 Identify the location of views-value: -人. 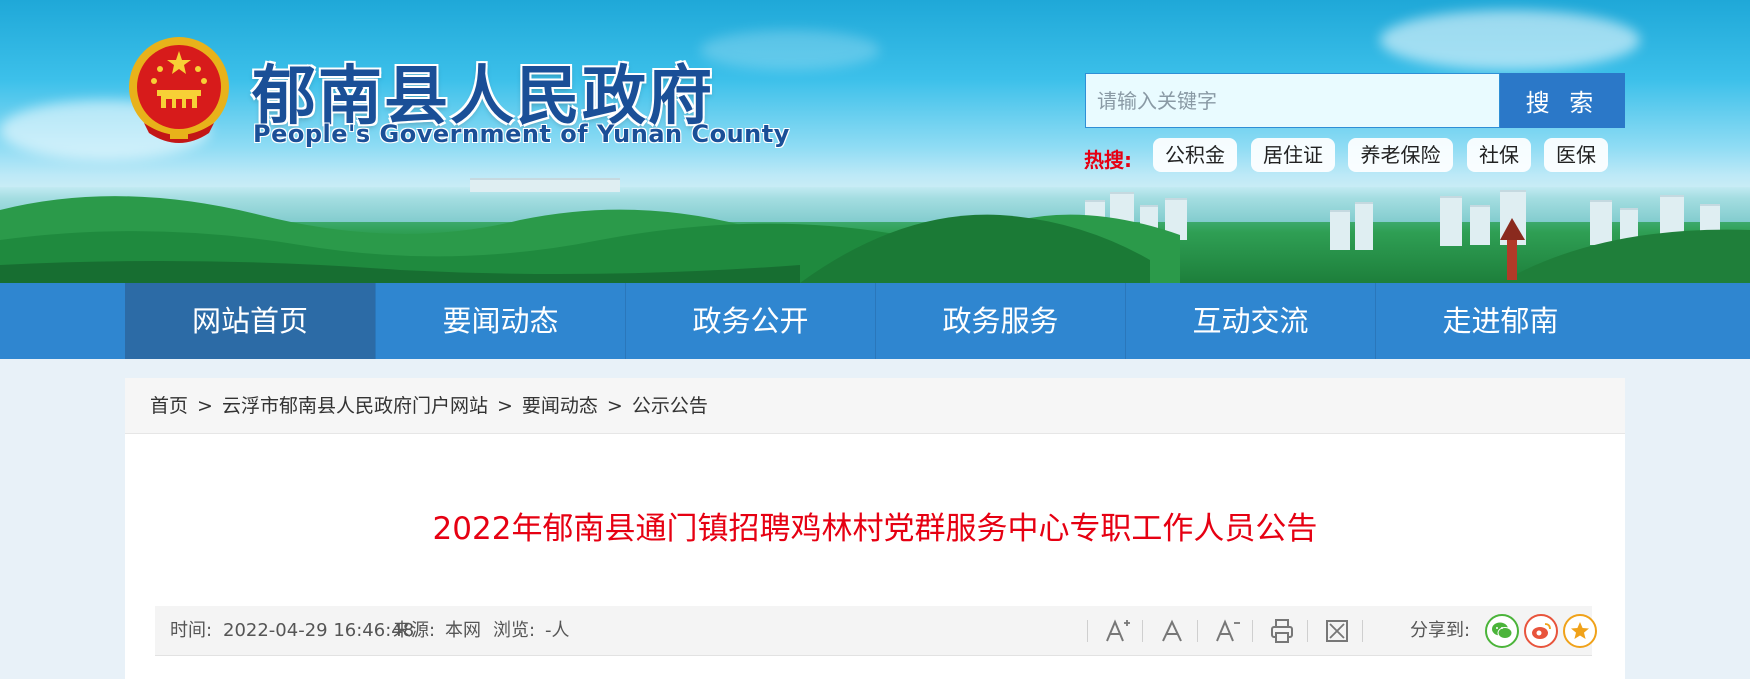
(557, 630).